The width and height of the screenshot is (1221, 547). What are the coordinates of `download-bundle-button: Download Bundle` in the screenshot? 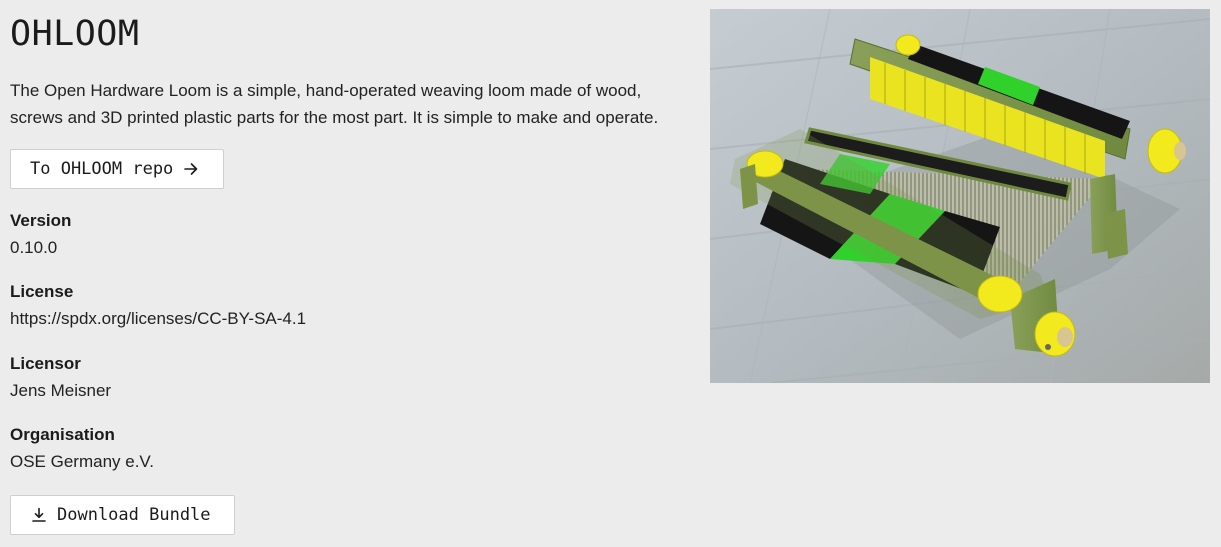 It's located at (122, 515).